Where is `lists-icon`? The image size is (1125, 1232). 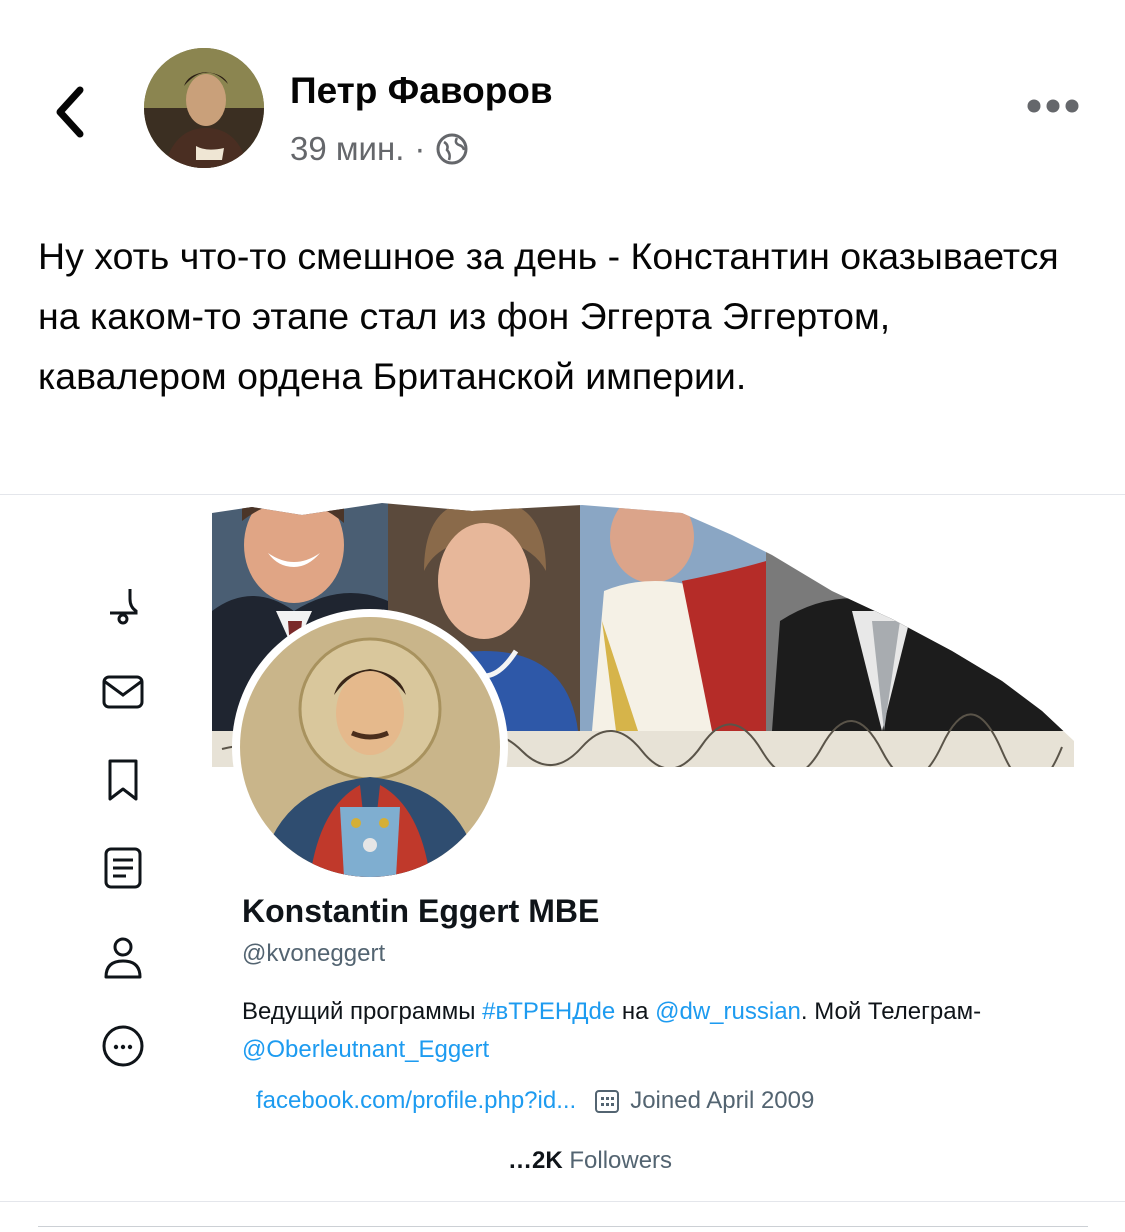
lists-icon is located at coordinates (123, 868).